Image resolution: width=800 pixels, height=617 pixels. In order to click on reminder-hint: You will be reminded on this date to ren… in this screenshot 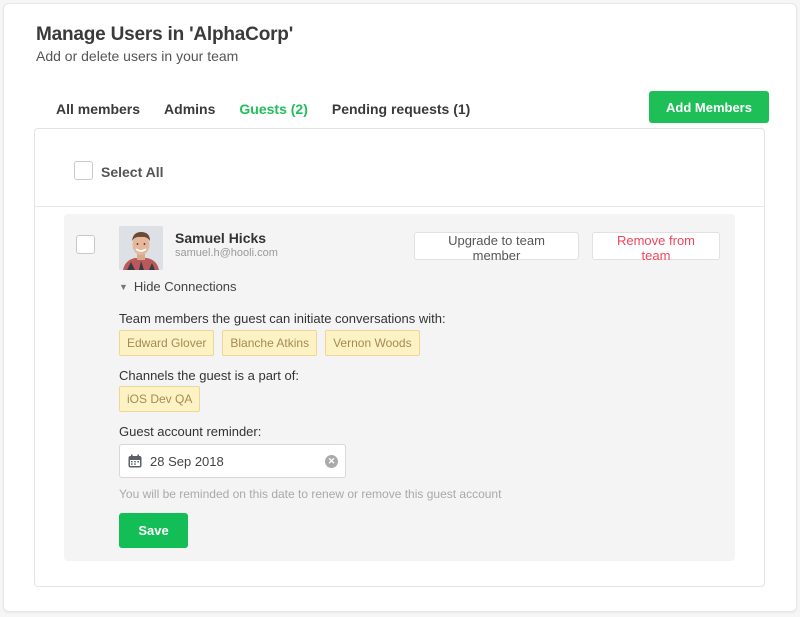, I will do `click(310, 494)`.